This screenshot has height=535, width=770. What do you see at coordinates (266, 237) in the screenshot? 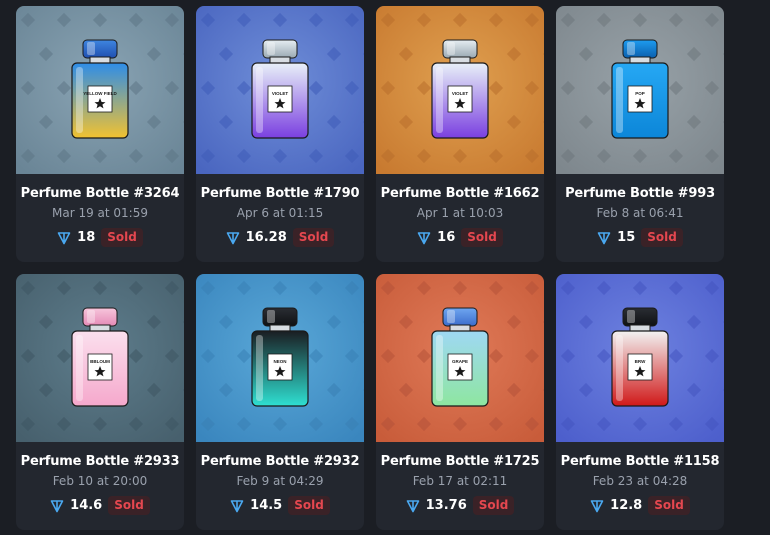
I see `price-value: 16.28` at bounding box center [266, 237].